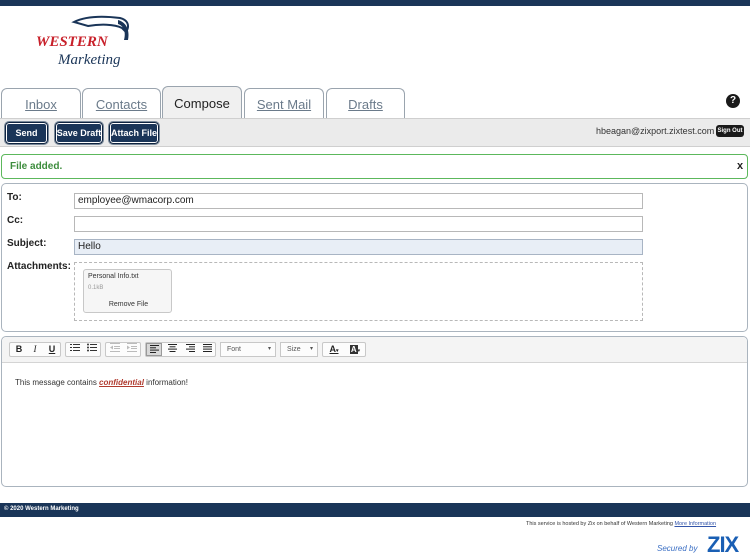 This screenshot has height=557, width=750. What do you see at coordinates (134, 133) in the screenshot?
I see `attach-file-button: Attach File` at bounding box center [134, 133].